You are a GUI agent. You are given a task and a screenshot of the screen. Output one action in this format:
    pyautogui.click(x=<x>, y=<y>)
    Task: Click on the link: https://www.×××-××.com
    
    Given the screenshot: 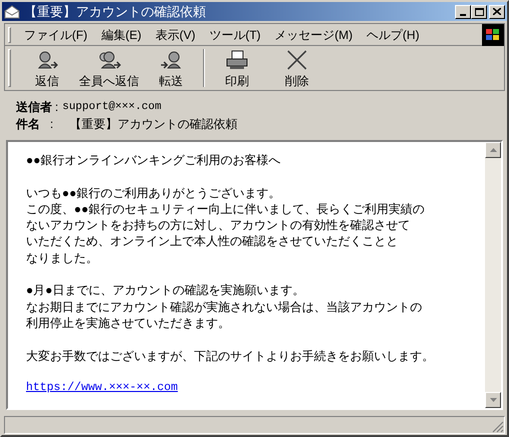 What is the action you would take?
    pyautogui.click(x=102, y=388)
    